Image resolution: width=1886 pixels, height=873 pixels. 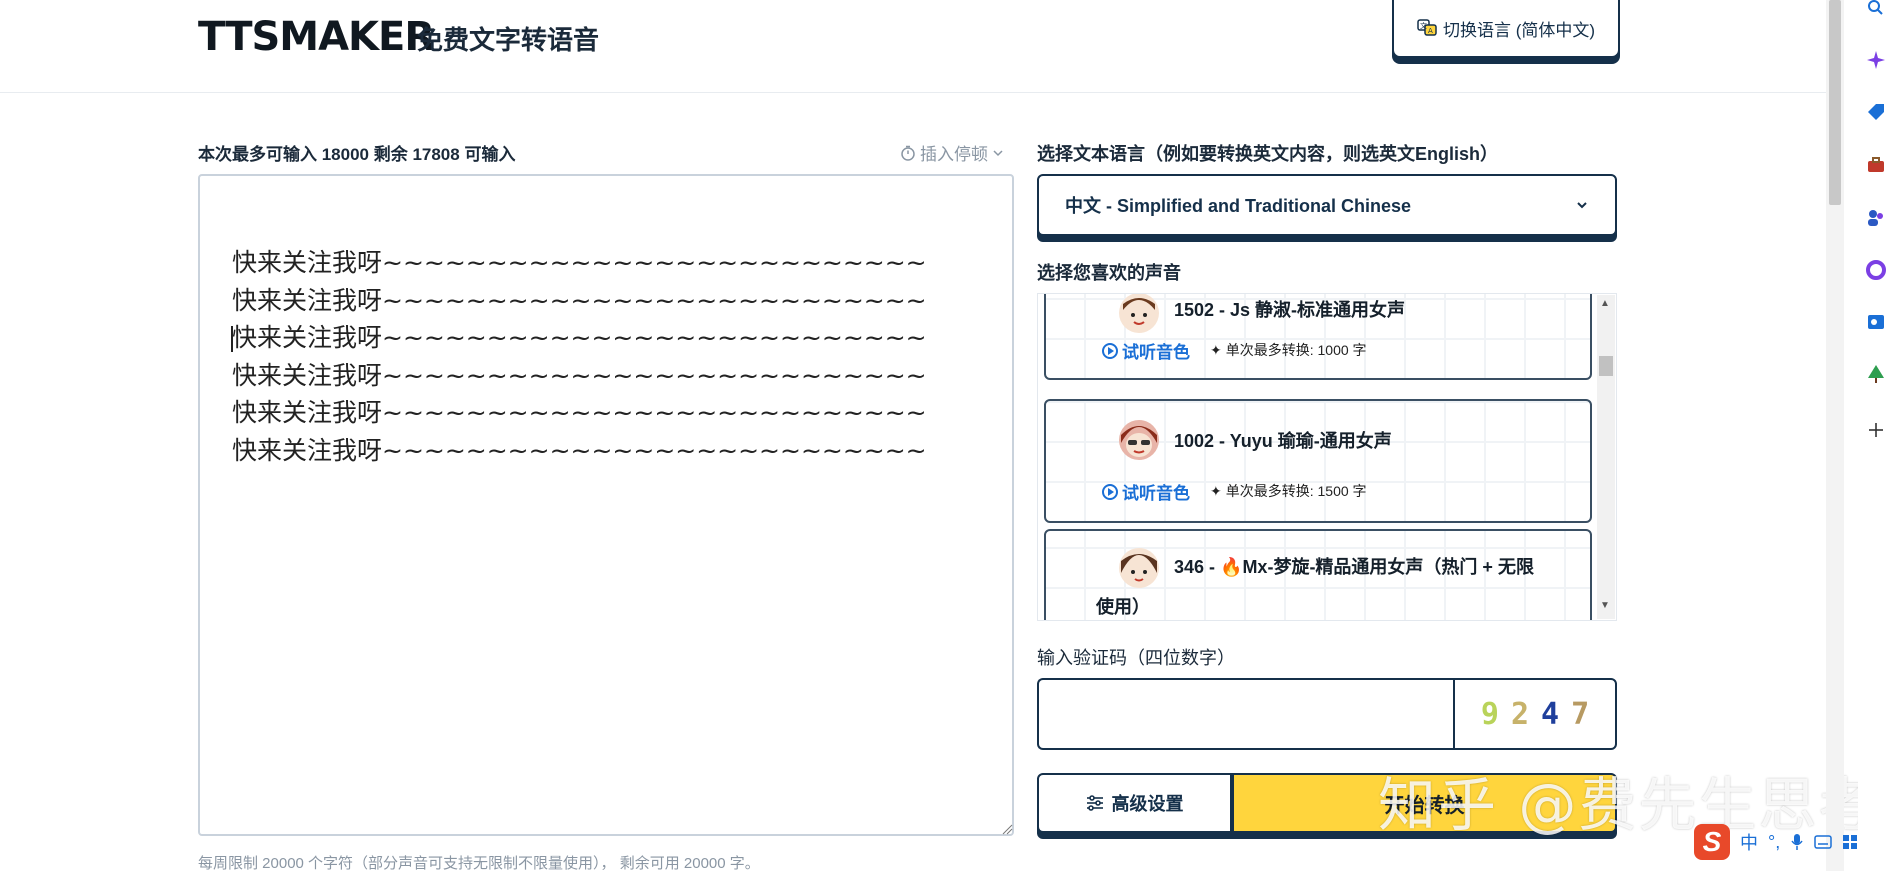 I want to click on captcha-image: 9 2 4 7, so click(x=1535, y=714).